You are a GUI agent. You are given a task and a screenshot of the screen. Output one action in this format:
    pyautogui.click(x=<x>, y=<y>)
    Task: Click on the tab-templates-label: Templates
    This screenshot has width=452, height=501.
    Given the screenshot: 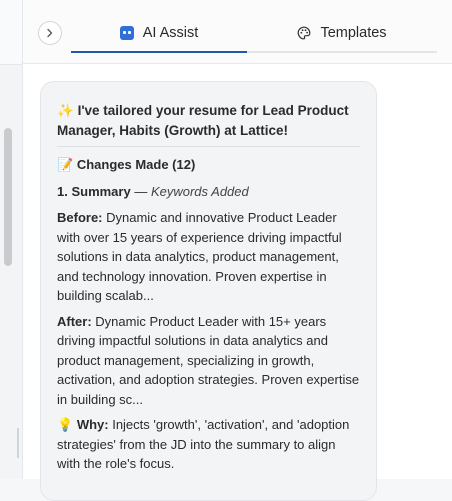 What is the action you would take?
    pyautogui.click(x=353, y=32)
    